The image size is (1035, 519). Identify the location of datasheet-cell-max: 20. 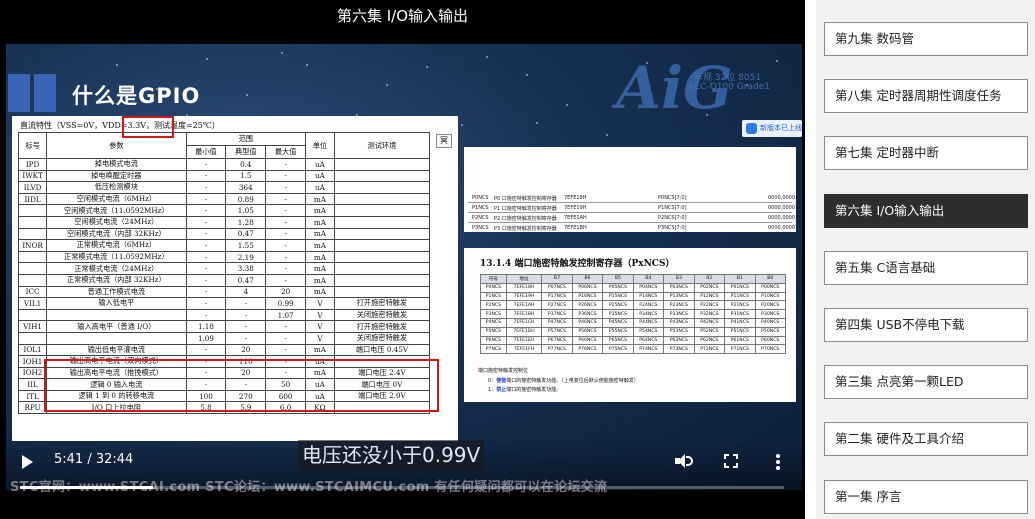
(286, 292).